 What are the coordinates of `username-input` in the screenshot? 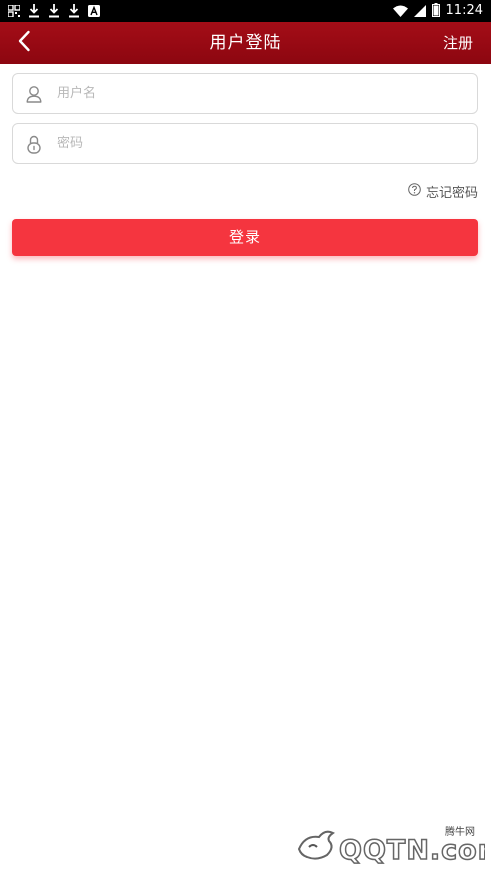 It's located at (257, 93).